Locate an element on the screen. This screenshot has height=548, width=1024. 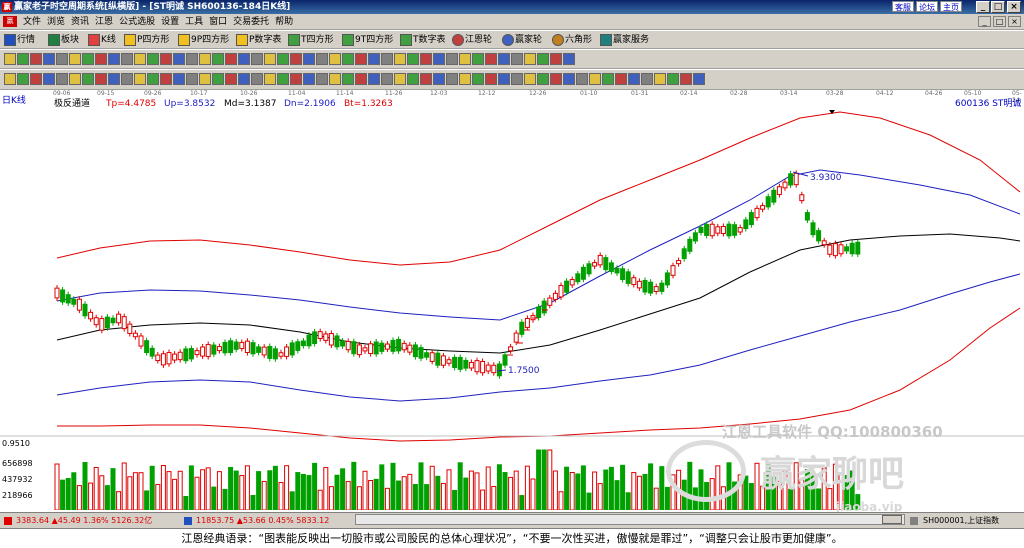
draw-tool-37-icon is located at coordinates (478, 78).